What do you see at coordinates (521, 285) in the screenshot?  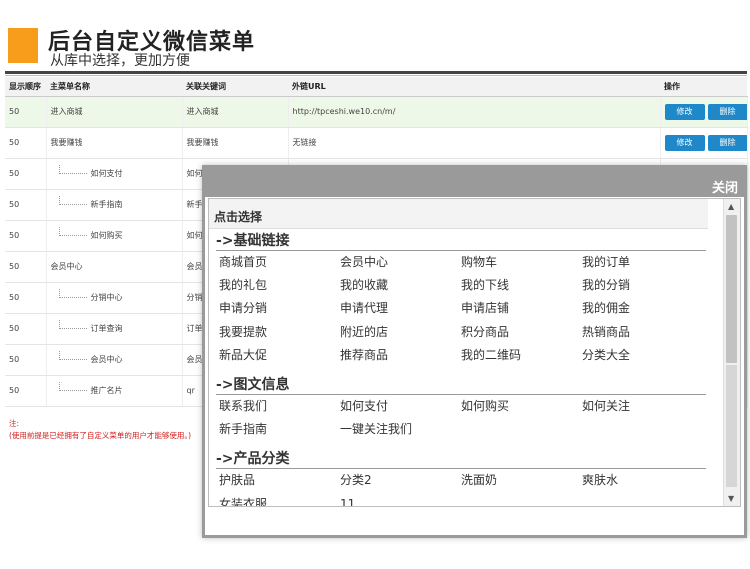 I see `link-option: 我的下线` at bounding box center [521, 285].